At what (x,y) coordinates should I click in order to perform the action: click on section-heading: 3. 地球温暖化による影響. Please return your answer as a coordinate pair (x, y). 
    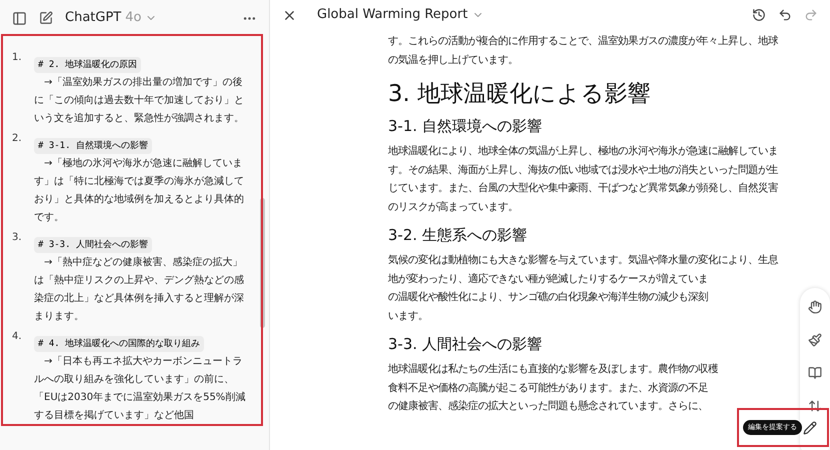
    Looking at the image, I should click on (519, 94).